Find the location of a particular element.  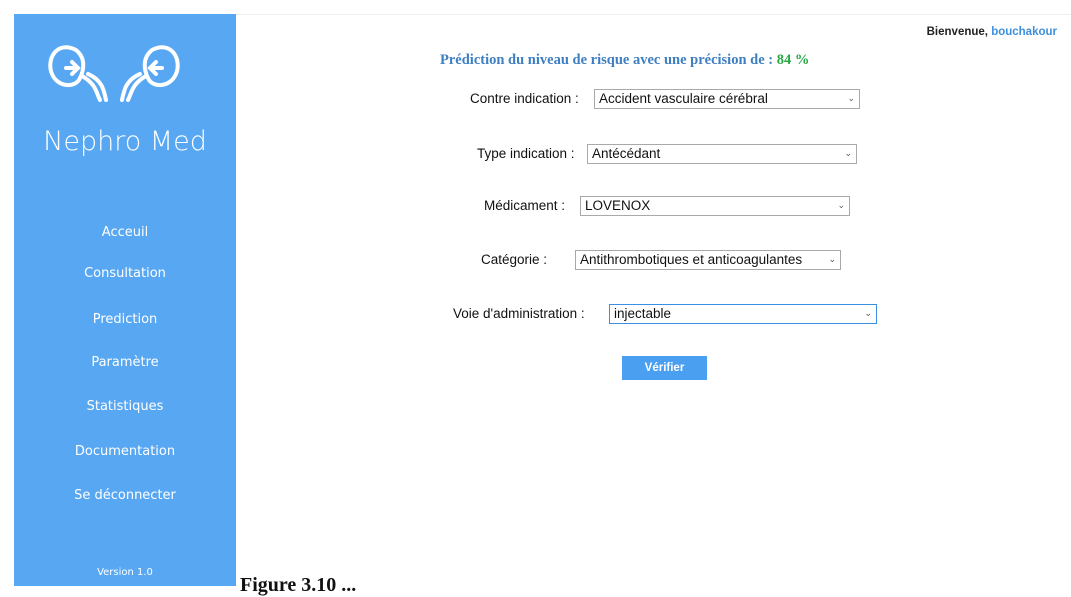

verify-button: Vérifier is located at coordinates (664, 368).